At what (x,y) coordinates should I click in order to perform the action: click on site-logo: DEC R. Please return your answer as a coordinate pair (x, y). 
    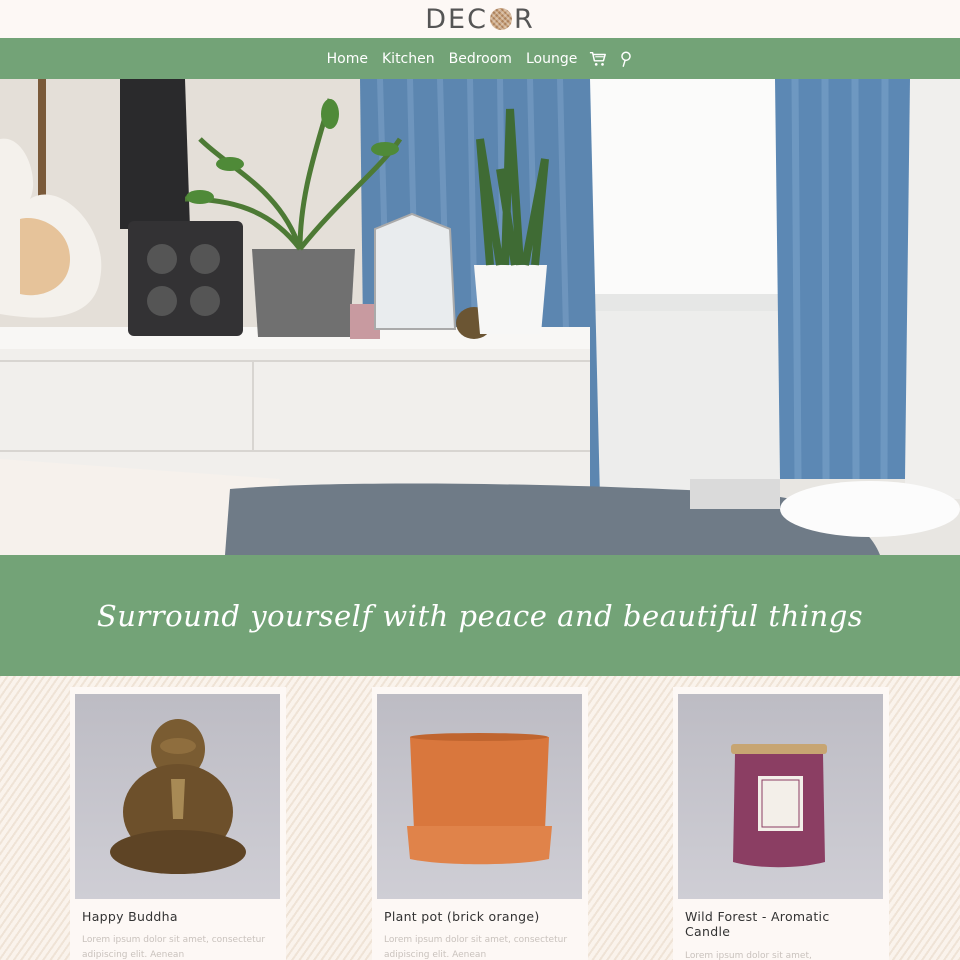
    Looking at the image, I should click on (479, 19).